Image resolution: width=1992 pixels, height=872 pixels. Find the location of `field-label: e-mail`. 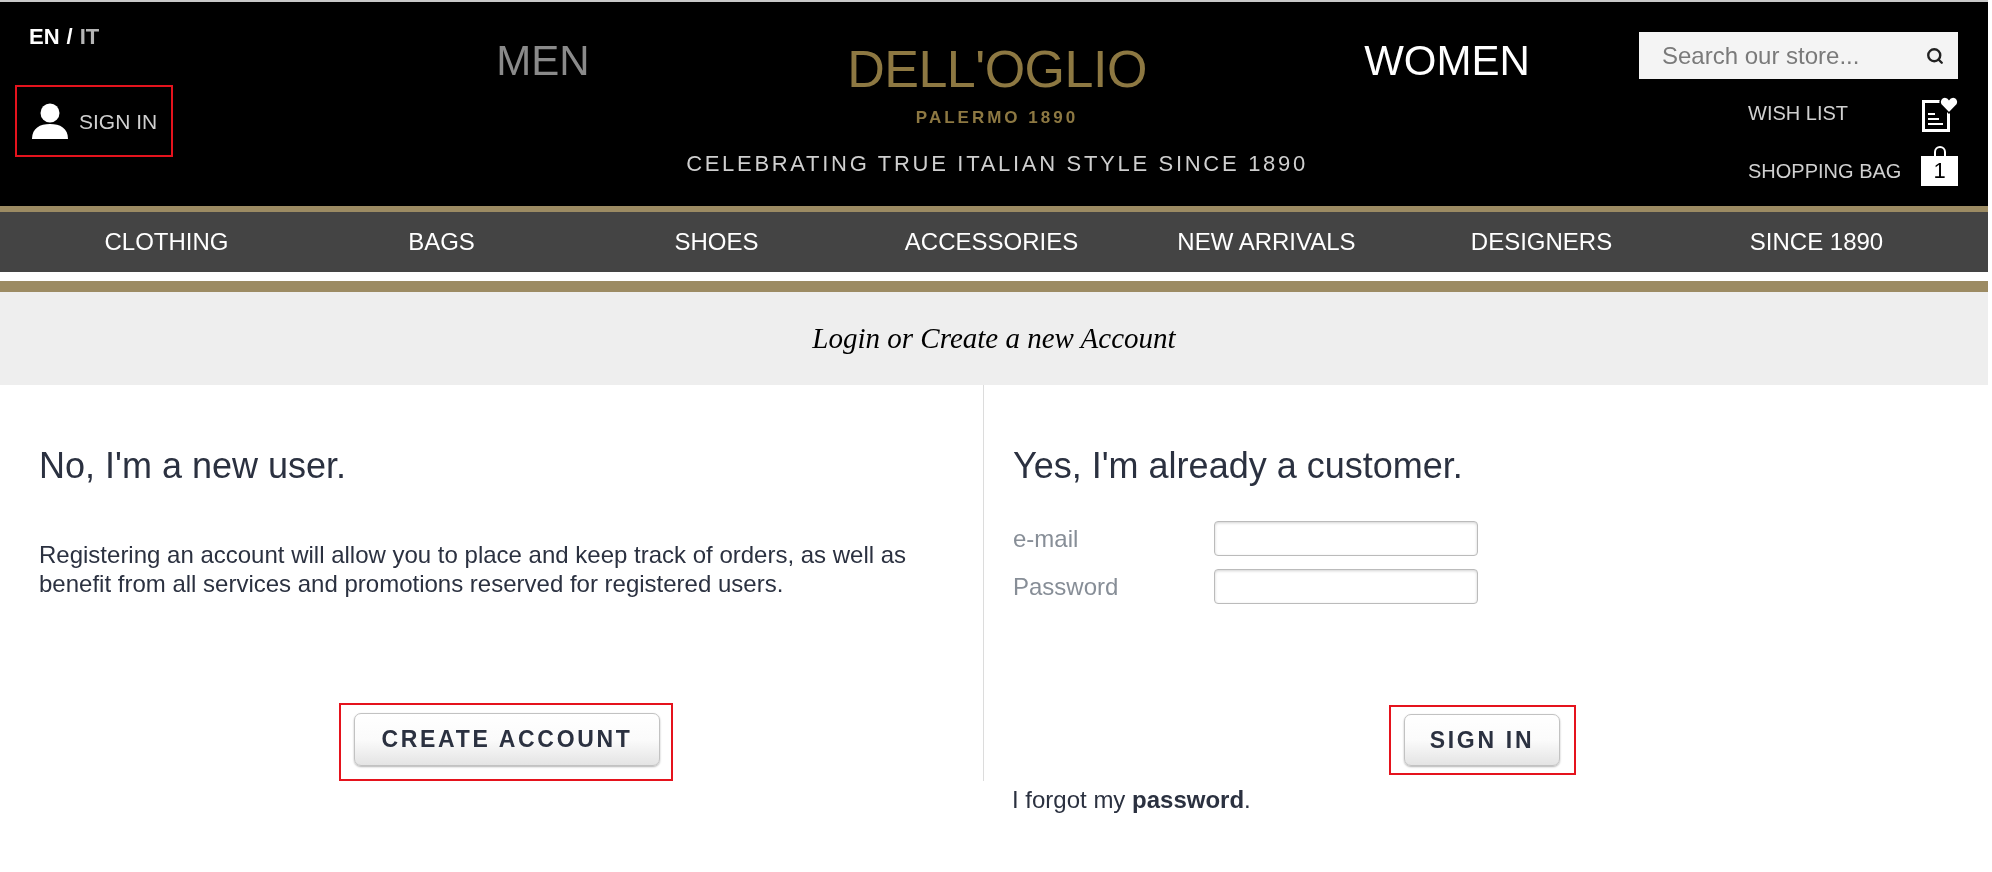

field-label: e-mail is located at coordinates (1046, 538).